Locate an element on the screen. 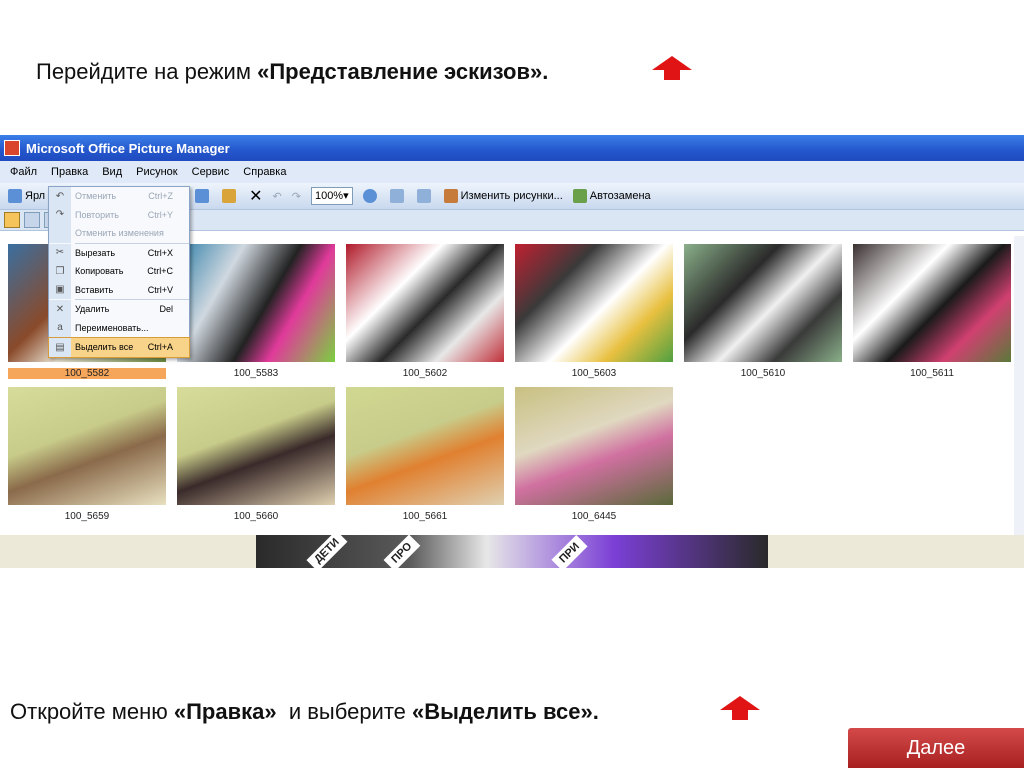 Image resolution: width=1024 pixels, height=768 pixels. thumbnail-caption: 100_5602 is located at coordinates (425, 373).